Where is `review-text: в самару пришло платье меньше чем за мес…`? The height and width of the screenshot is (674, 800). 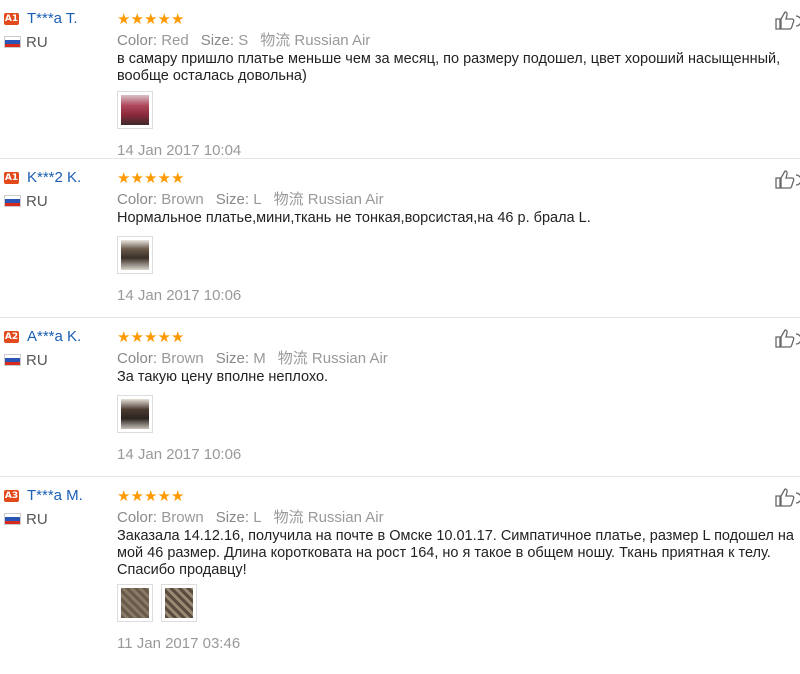
review-text: в самару пришло платье меньше чем за мес… is located at coordinates (451, 67).